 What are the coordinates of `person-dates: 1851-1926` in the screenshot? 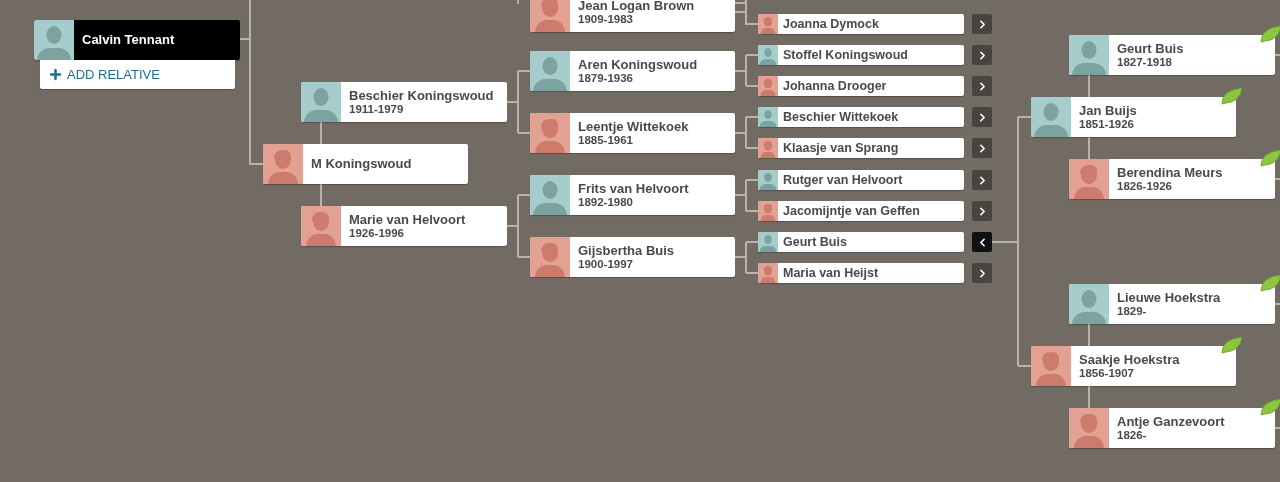 It's located at (1106, 124).